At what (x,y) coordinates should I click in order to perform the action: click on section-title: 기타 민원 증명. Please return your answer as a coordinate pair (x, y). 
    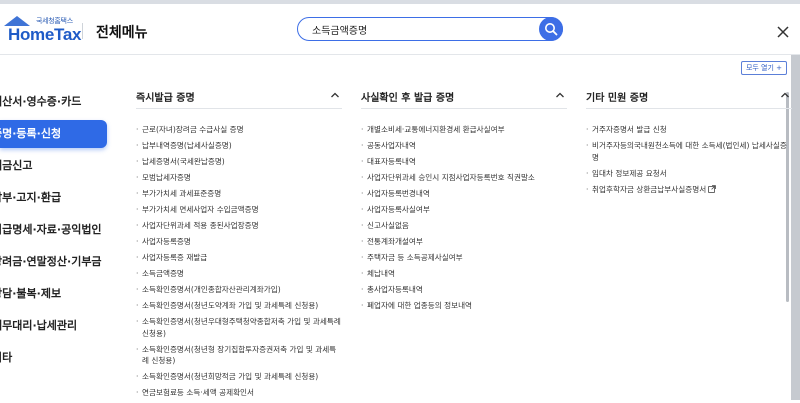
    Looking at the image, I should click on (617, 98).